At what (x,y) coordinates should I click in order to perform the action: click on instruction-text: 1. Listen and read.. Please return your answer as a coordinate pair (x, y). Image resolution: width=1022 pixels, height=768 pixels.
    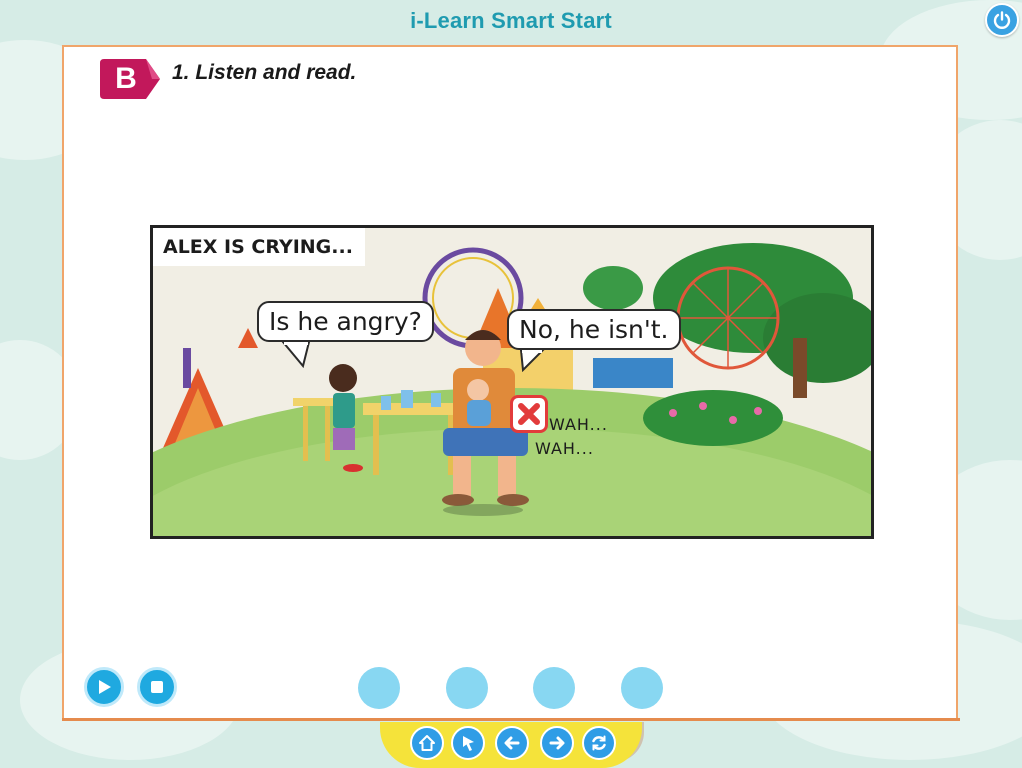
    Looking at the image, I should click on (264, 72).